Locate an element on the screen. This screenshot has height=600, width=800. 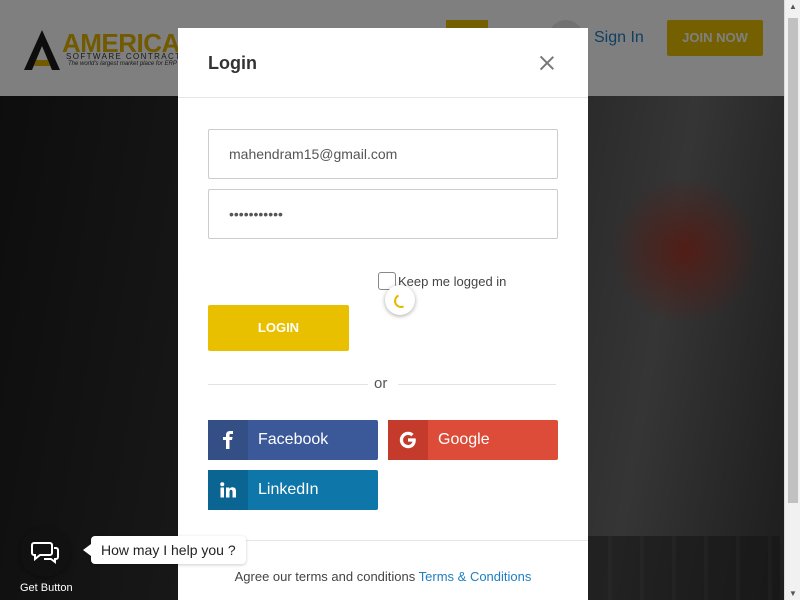
modal-header: Login is located at coordinates (383, 63).